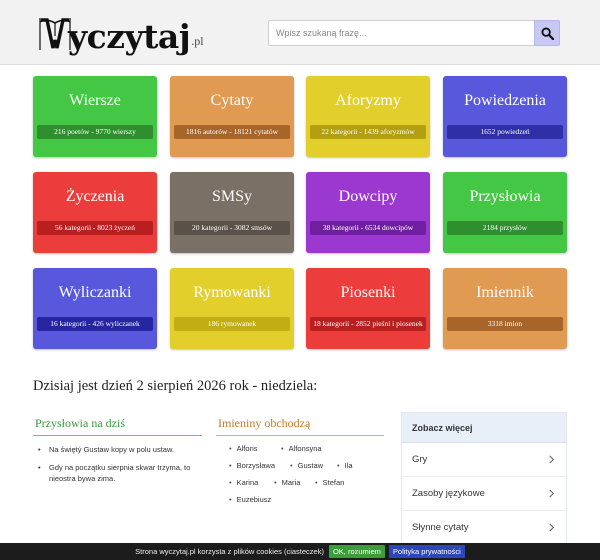 This screenshot has width=600, height=560. What do you see at coordinates (505, 324) in the screenshot?
I see `tile-stats: 3318 imion` at bounding box center [505, 324].